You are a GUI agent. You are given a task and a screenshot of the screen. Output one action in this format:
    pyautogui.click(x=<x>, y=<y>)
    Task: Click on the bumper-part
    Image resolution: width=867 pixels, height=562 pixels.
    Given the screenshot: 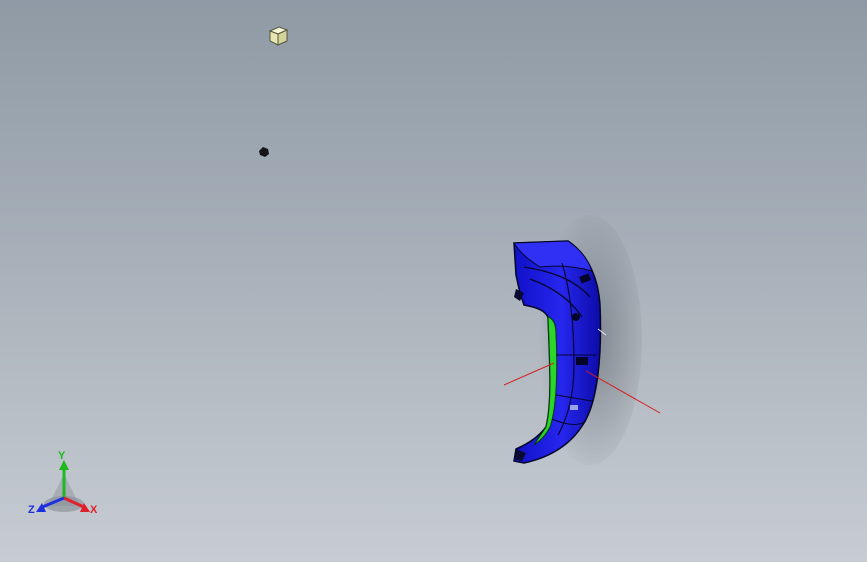 What is the action you would take?
    pyautogui.click(x=585, y=345)
    